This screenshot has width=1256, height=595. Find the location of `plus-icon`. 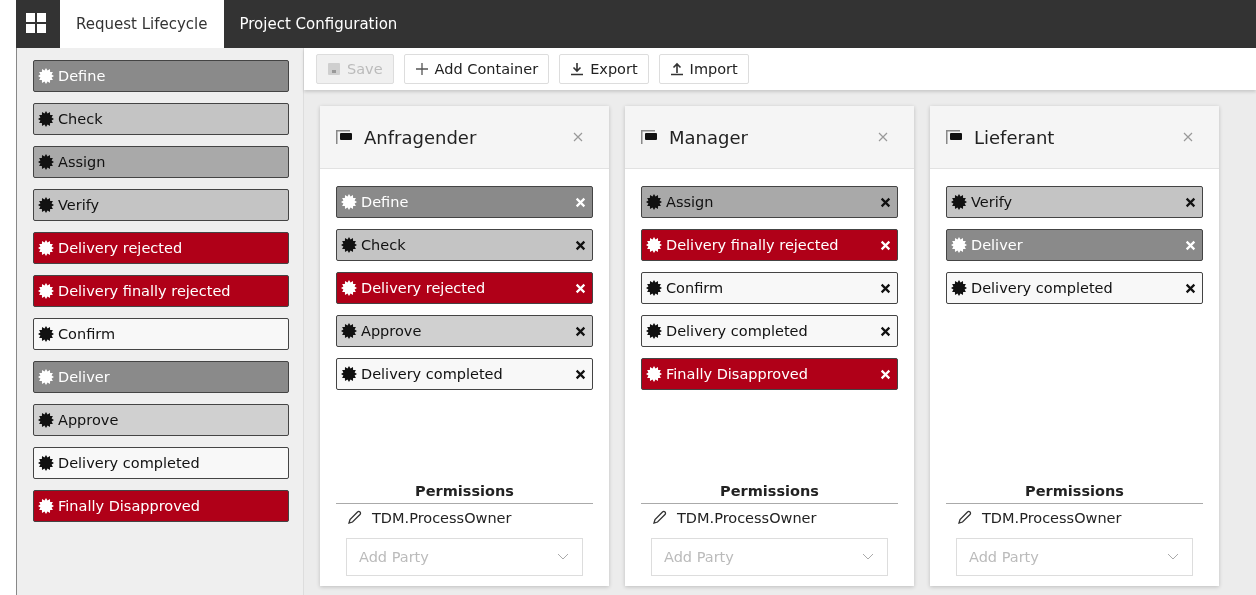

plus-icon is located at coordinates (421, 69).